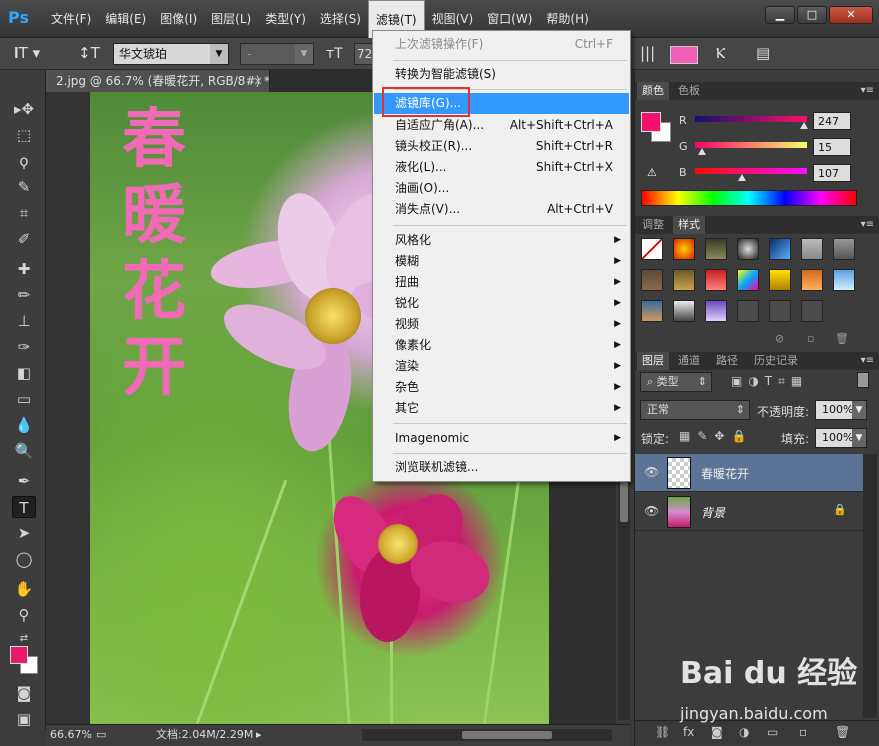 The width and height of the screenshot is (879, 746). Describe the element at coordinates (501, 324) in the screenshot. I see `menu-item-video: 视频 ▶` at that location.